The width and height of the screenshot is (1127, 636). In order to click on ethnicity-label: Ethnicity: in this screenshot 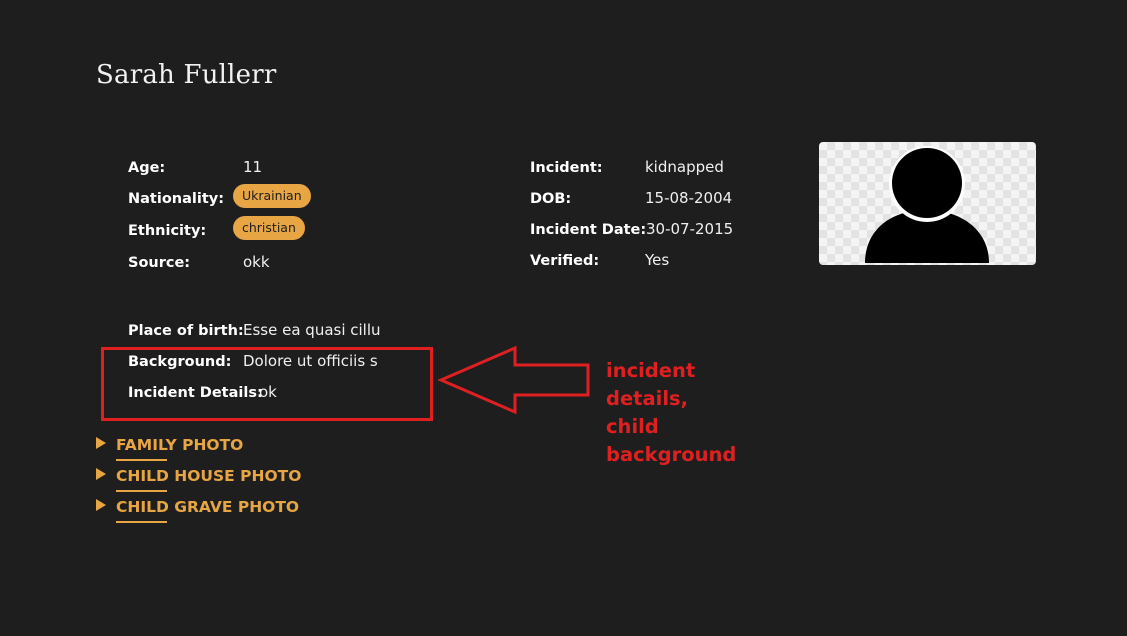, I will do `click(167, 231)`.